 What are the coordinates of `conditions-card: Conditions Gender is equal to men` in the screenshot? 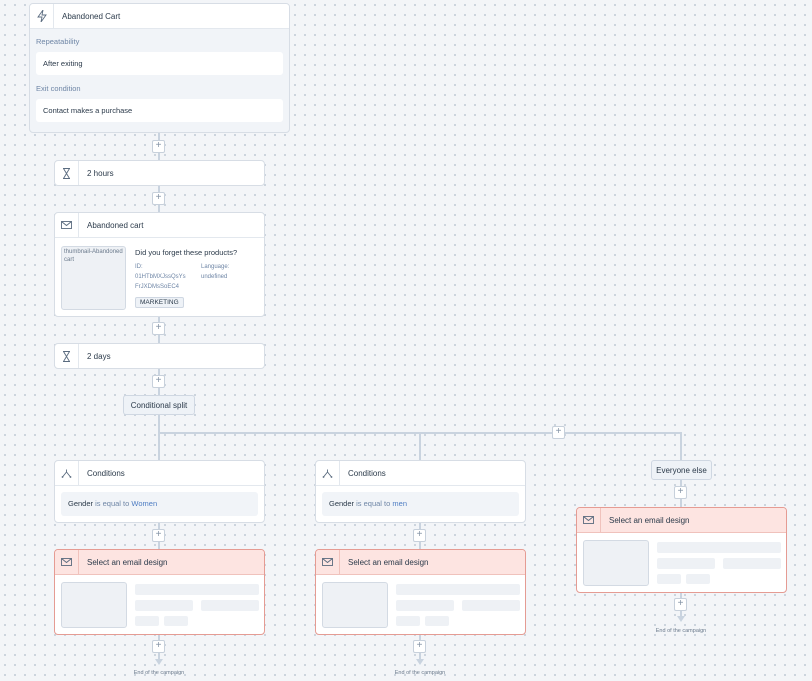 It's located at (420, 491).